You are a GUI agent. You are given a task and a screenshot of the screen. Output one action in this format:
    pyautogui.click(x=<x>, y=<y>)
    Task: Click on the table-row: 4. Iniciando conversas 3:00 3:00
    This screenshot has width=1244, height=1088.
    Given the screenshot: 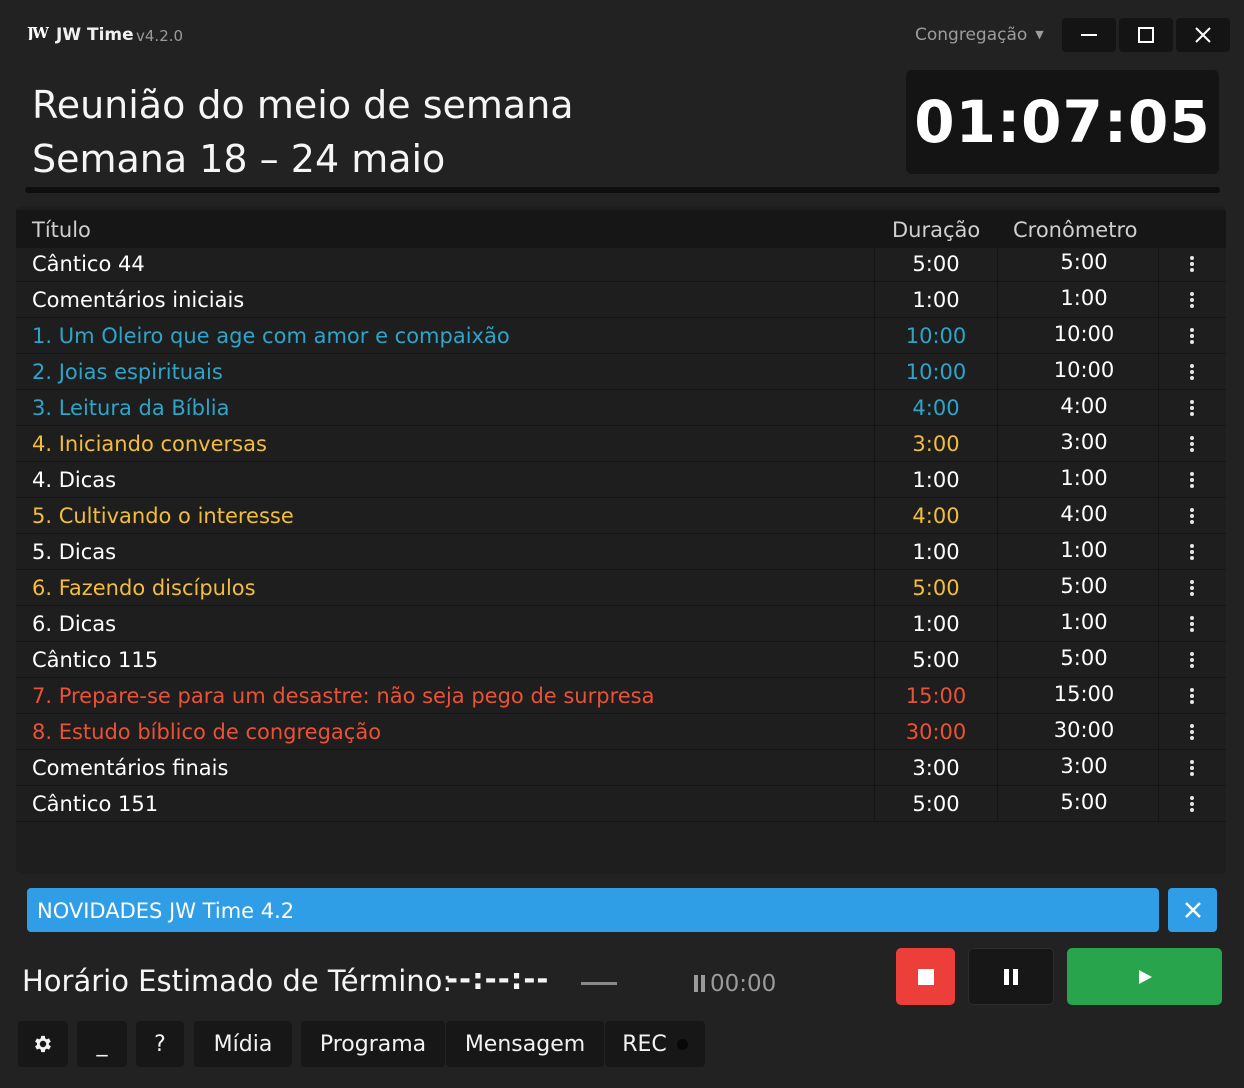 What is the action you would take?
    pyautogui.click(x=621, y=444)
    